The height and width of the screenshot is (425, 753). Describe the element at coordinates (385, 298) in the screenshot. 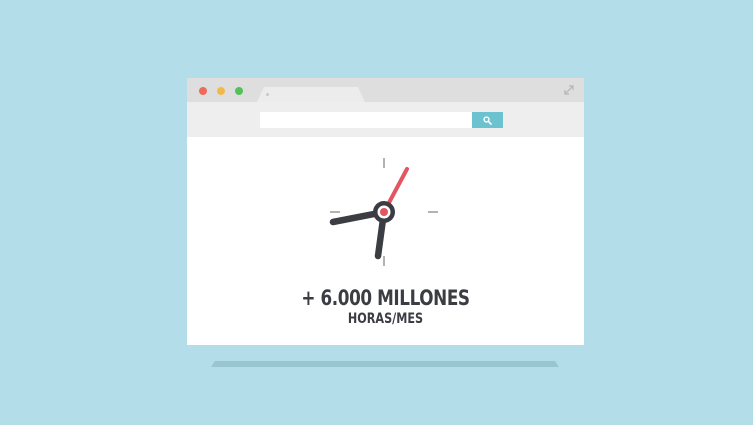

I see `headline-text: + 6.000 MILLONES` at that location.